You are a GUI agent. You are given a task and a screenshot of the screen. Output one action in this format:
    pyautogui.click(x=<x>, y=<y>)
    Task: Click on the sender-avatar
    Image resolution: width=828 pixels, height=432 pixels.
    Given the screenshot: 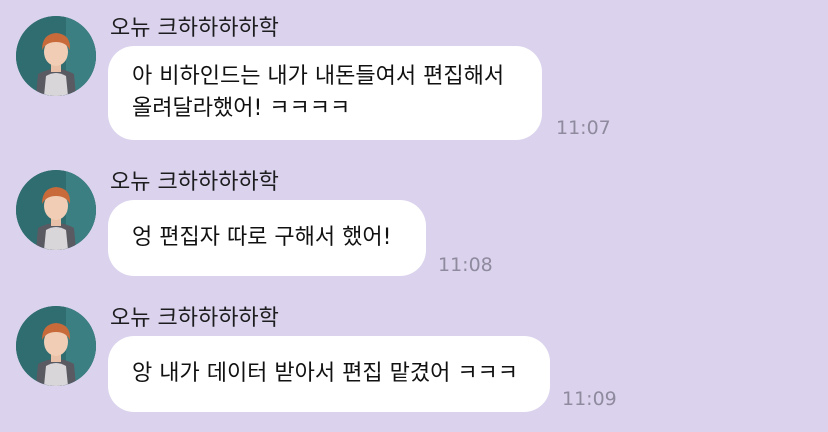 What is the action you would take?
    pyautogui.click(x=56, y=346)
    